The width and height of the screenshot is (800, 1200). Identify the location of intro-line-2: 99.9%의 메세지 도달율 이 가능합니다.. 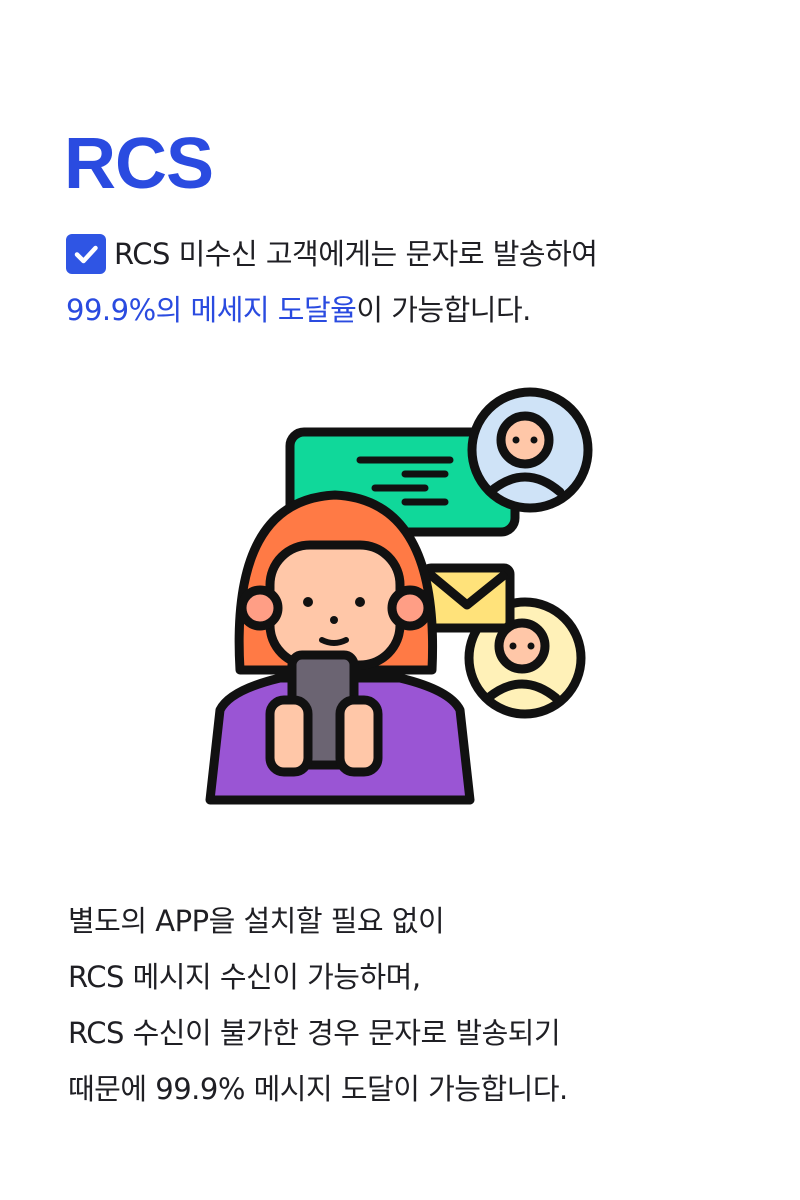
(416, 310).